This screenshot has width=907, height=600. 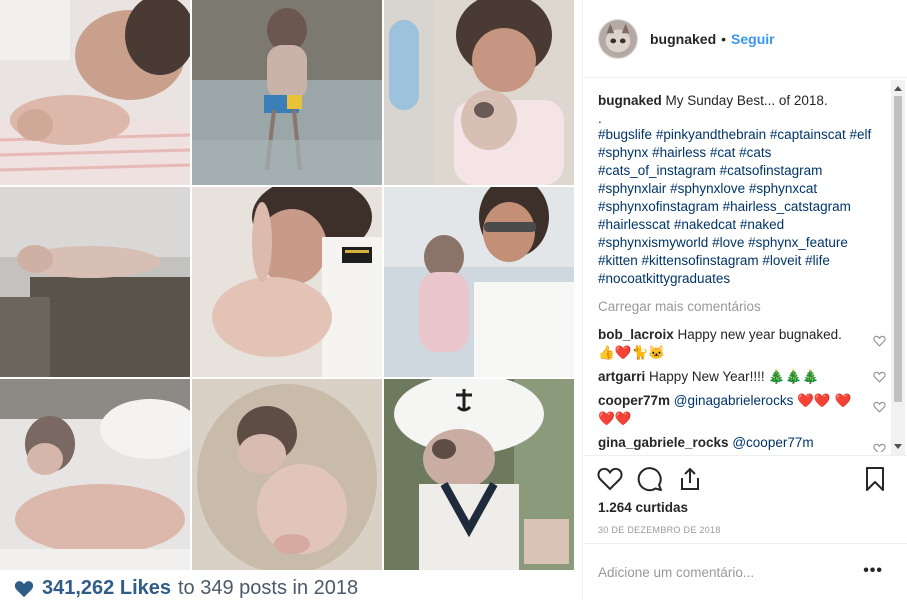 I want to click on comment-item: gina_gabriele_rocks @cooper77m, so click(x=744, y=443).